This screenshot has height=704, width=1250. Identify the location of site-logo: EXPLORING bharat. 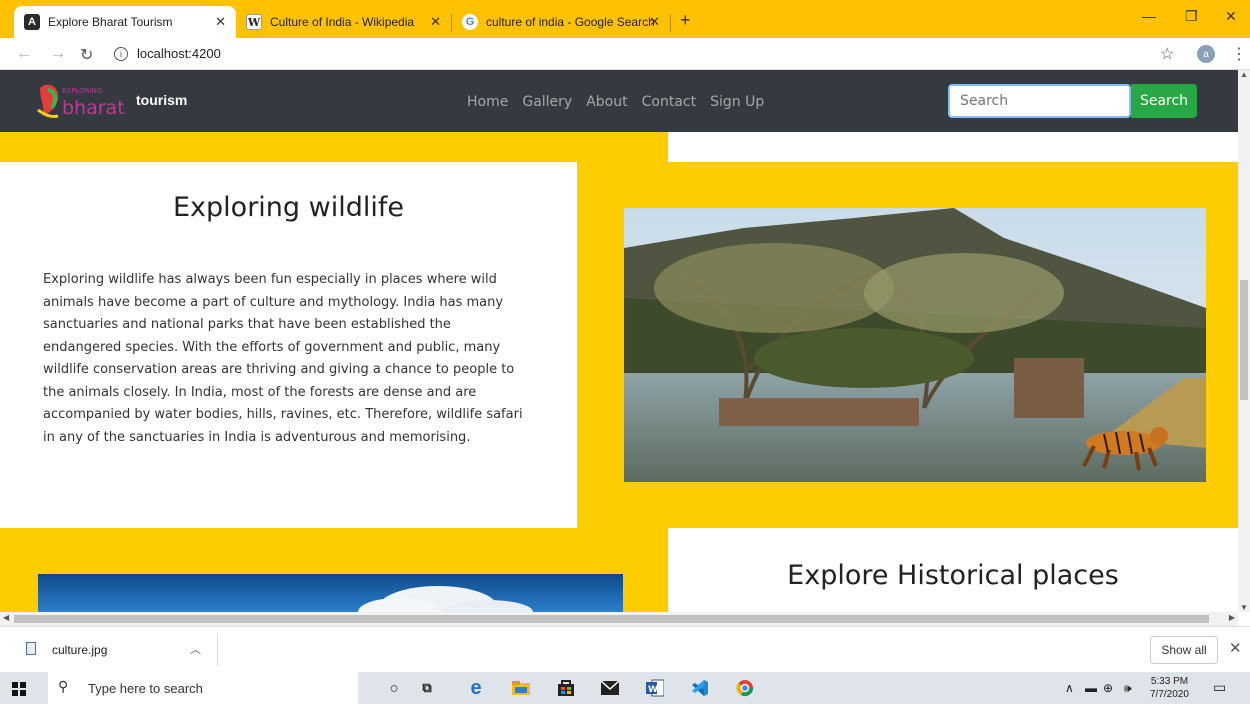
(82, 100).